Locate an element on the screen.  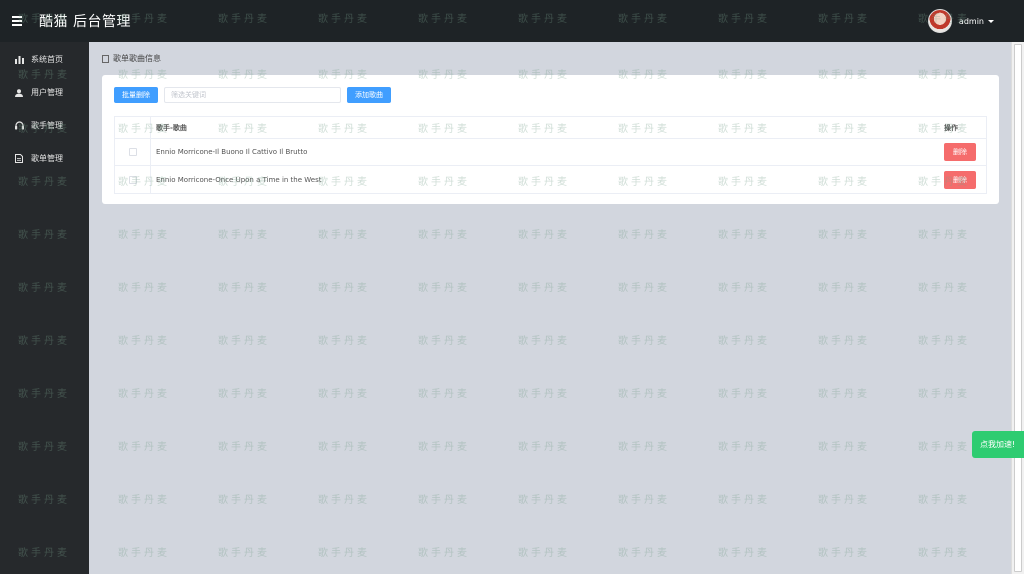
toolbar: 批量删除 添加歌曲 is located at coordinates (252, 95).